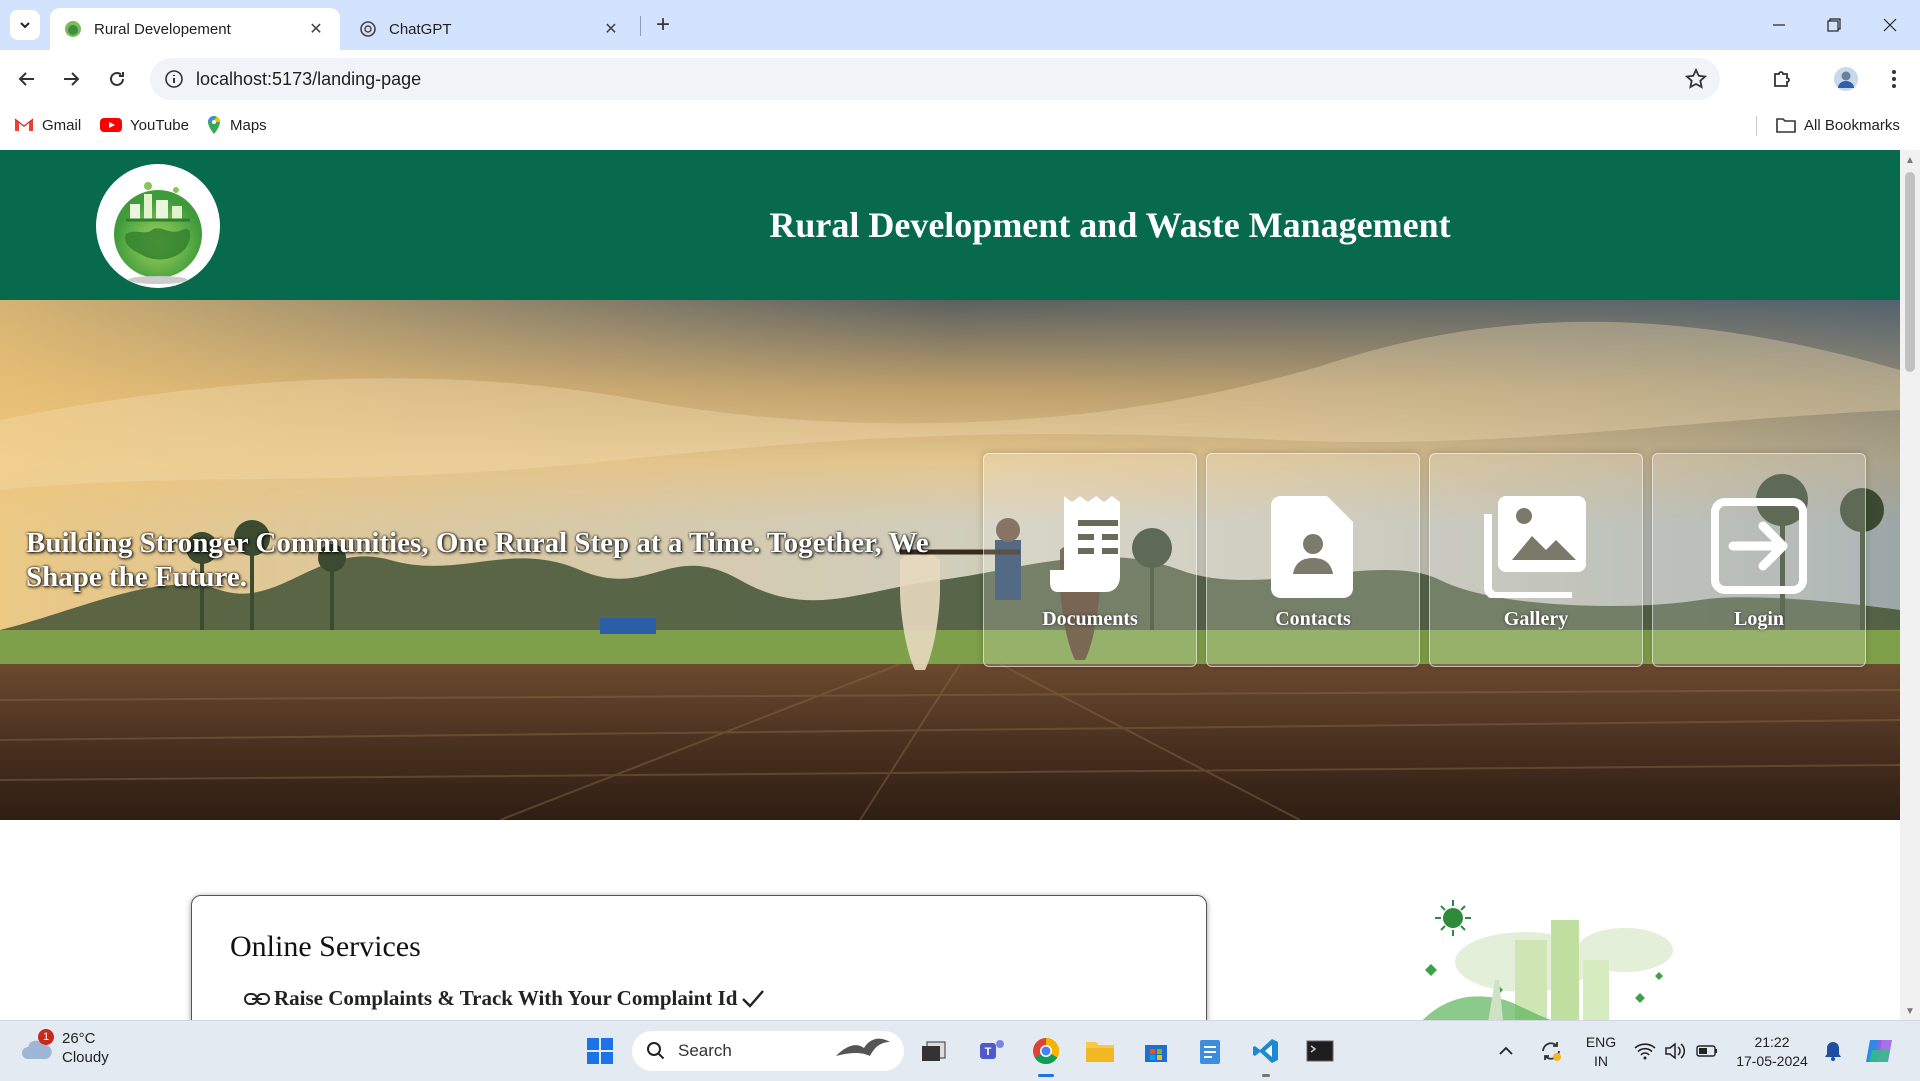 The image size is (1920, 1081). I want to click on back-button, so click(27, 79).